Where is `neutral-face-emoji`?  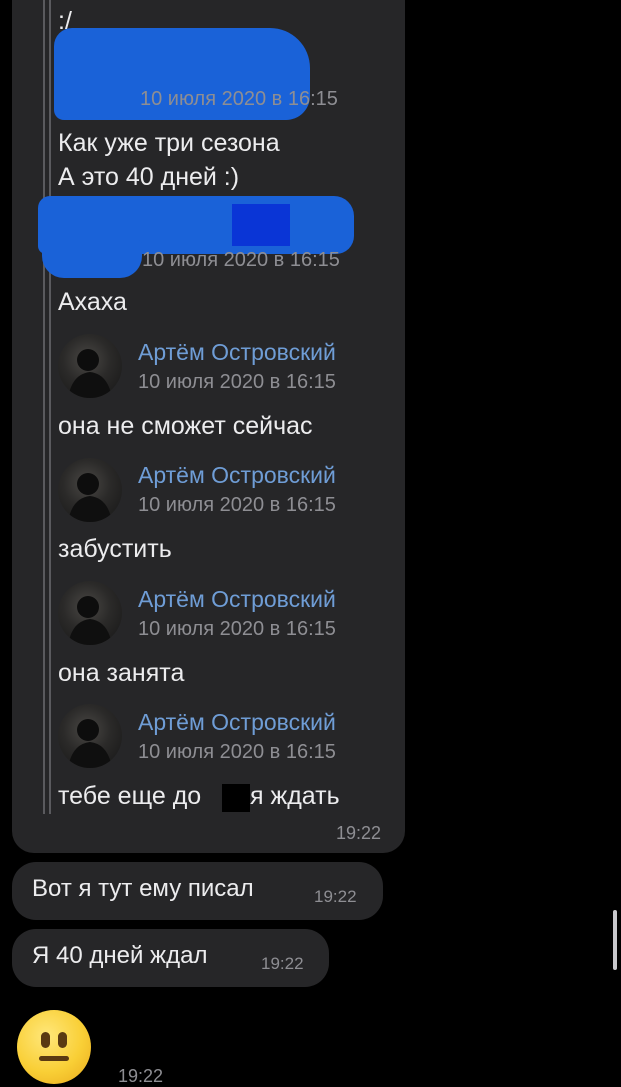 neutral-face-emoji is located at coordinates (54, 1047).